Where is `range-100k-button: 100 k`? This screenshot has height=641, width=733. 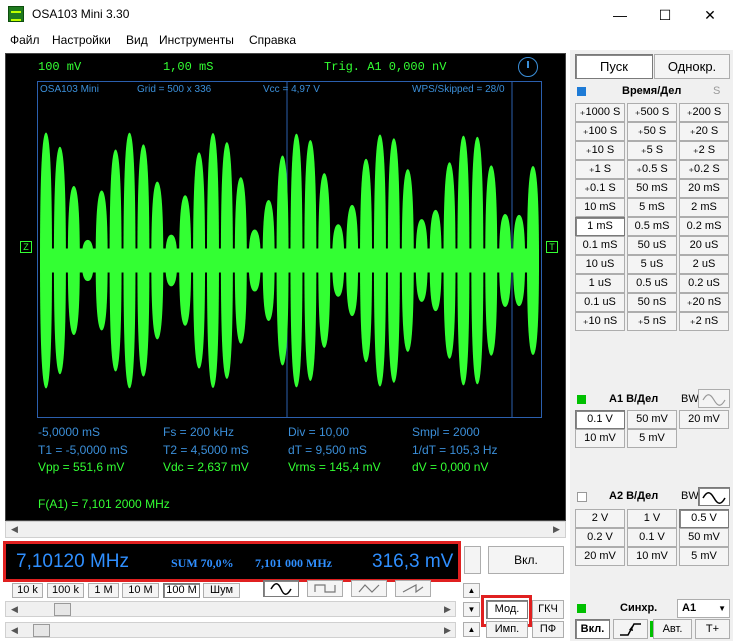
range-100k-button: 100 k is located at coordinates (65, 590).